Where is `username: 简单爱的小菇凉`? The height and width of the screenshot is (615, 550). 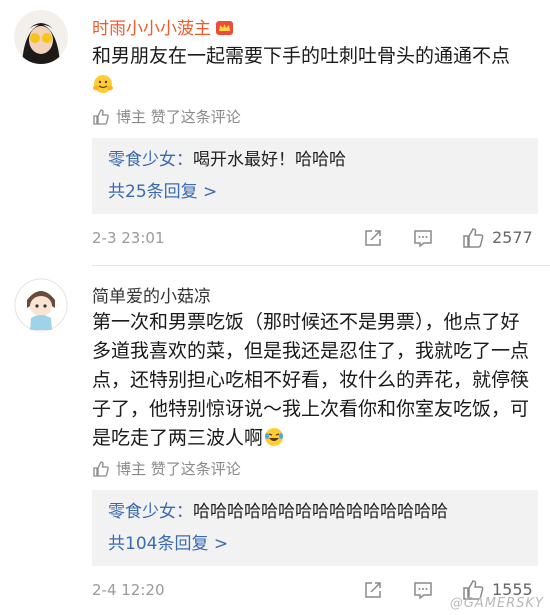 username: 简单爱的小菇凉 is located at coordinates (151, 294).